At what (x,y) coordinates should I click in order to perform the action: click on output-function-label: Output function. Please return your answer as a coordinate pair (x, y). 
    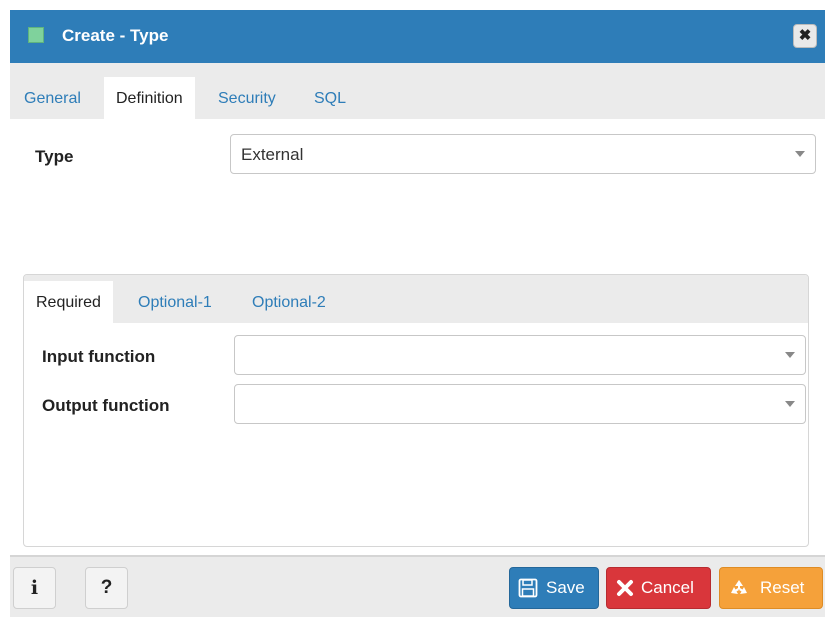
    Looking at the image, I should click on (106, 405).